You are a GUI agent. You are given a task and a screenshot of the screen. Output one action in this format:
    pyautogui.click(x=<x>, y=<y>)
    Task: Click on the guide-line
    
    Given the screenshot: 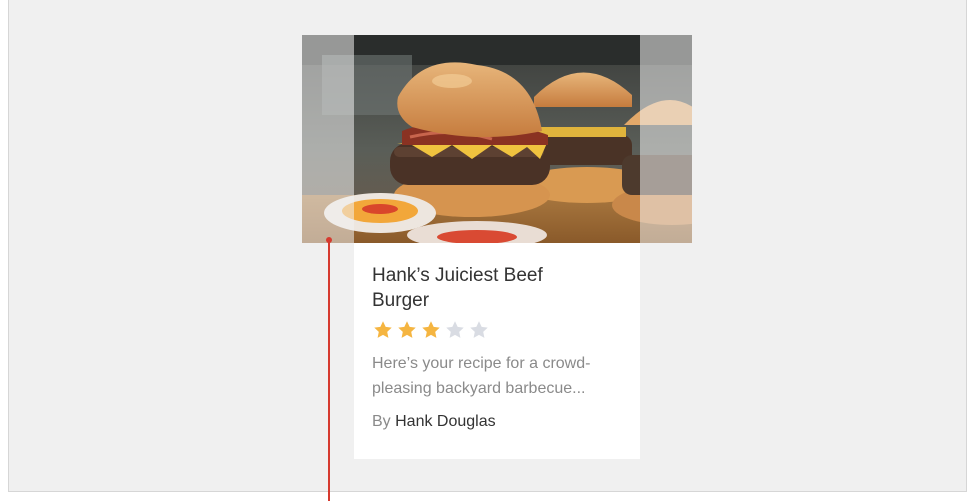 What is the action you would take?
    pyautogui.click(x=329, y=371)
    